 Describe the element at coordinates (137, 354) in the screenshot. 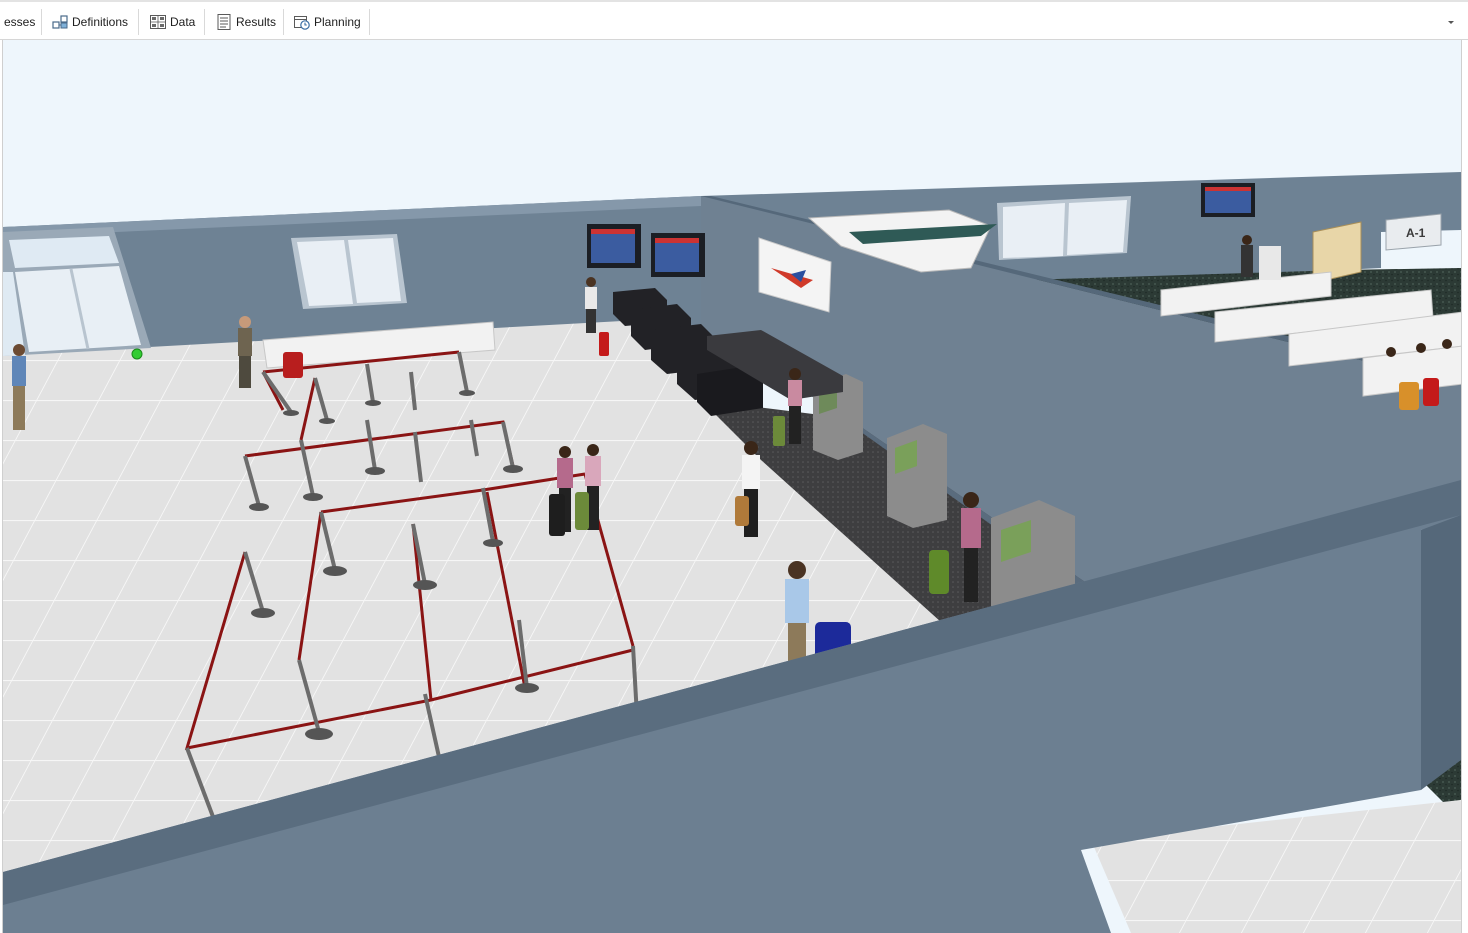

I see `start-marker` at that location.